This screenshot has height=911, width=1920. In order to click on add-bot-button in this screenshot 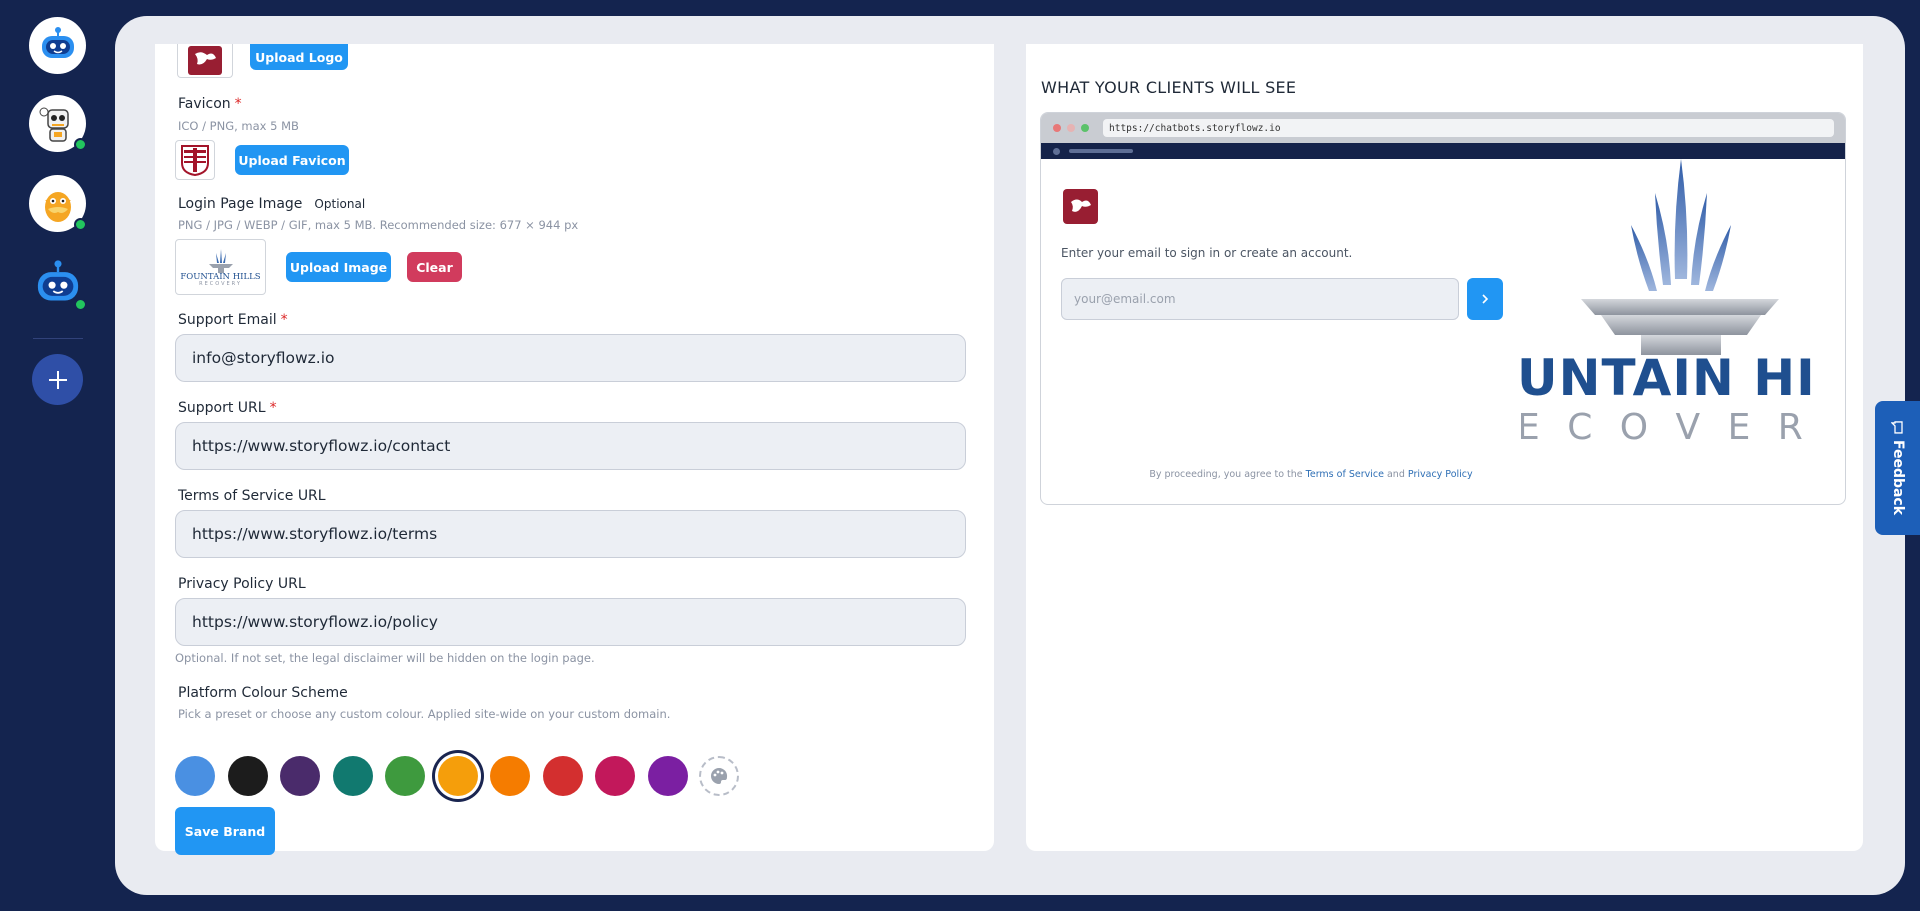, I will do `click(57, 379)`.